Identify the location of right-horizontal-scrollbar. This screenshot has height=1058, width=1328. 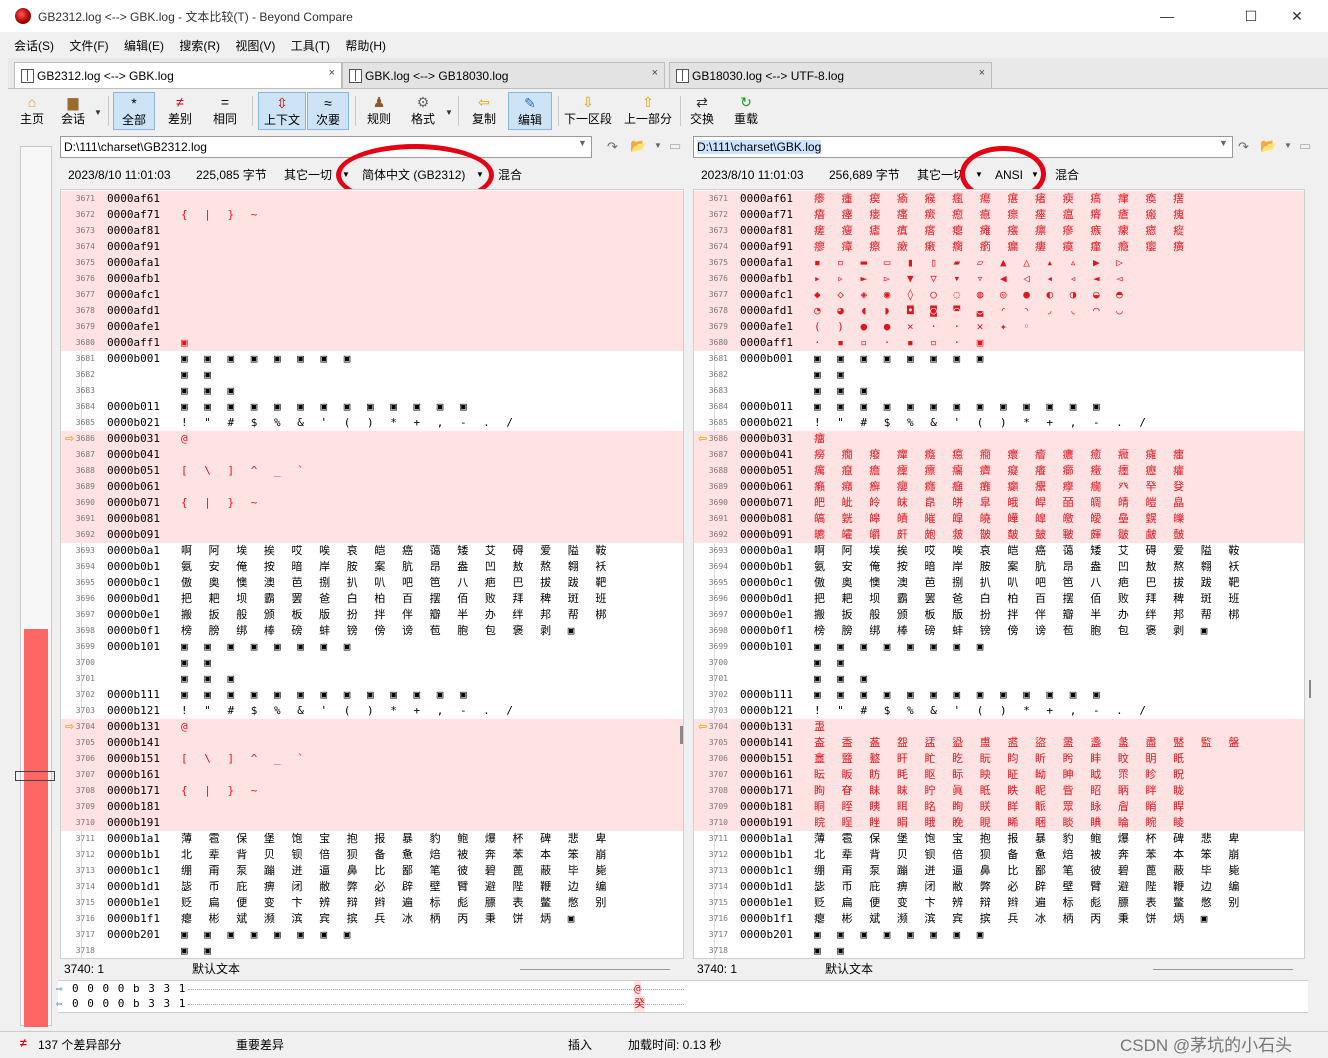
(1223, 969).